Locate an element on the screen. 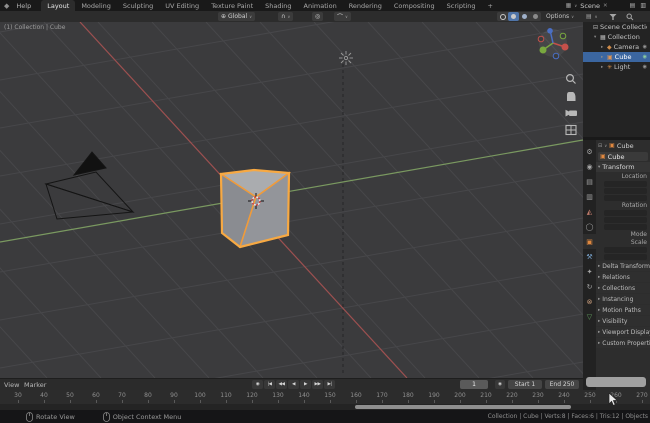  collapsed-panel-header: ▸ Delta Transform is located at coordinates (623, 266).